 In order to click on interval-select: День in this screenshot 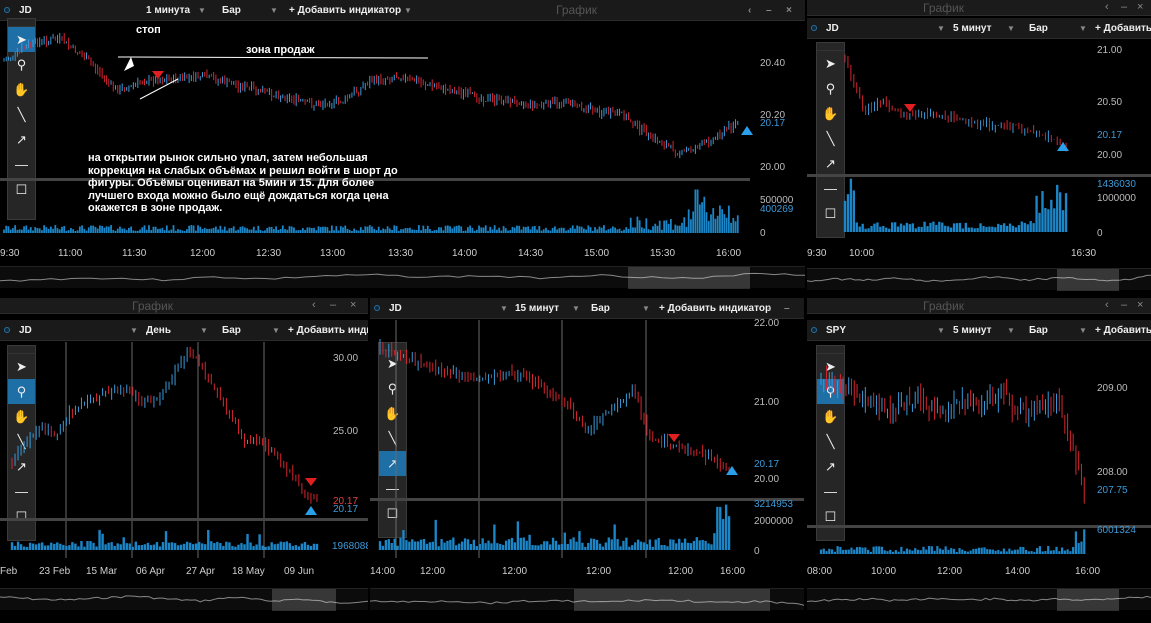, I will do `click(158, 330)`.